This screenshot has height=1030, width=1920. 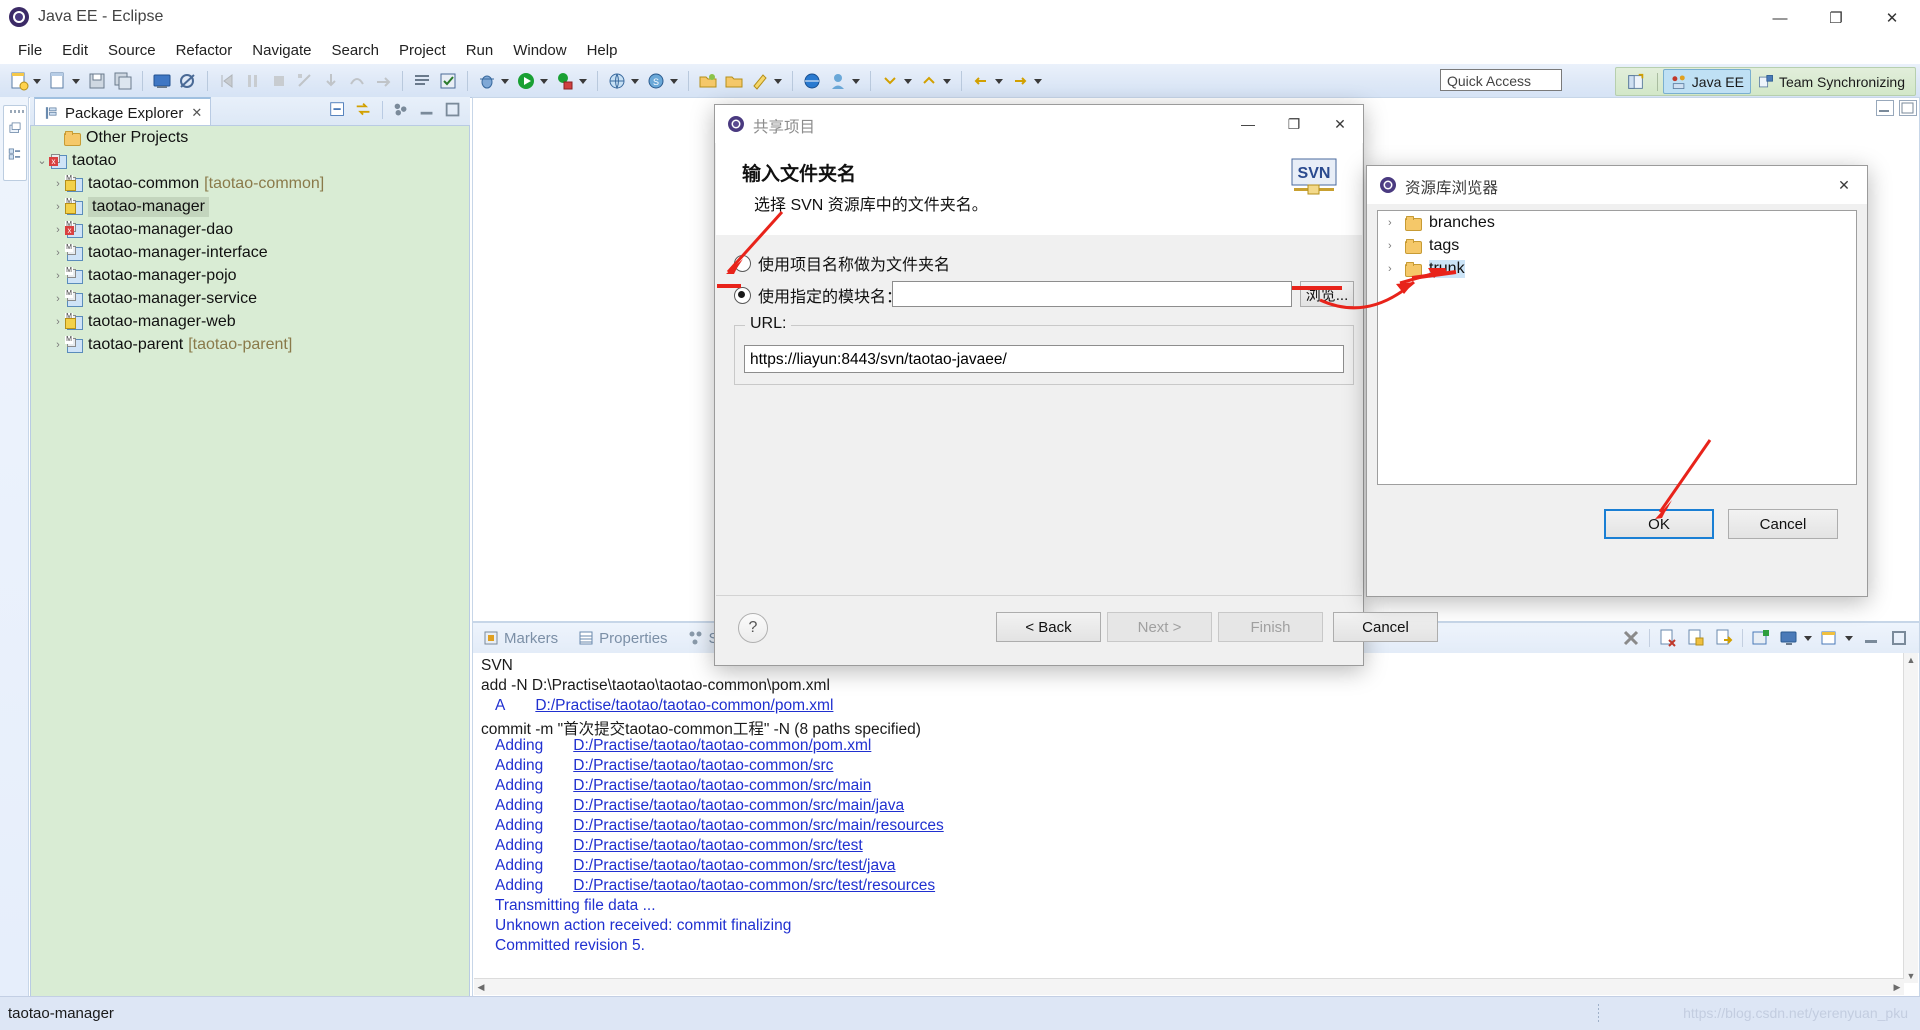 What do you see at coordinates (15, 128) in the screenshot?
I see `restore-view-icon` at bounding box center [15, 128].